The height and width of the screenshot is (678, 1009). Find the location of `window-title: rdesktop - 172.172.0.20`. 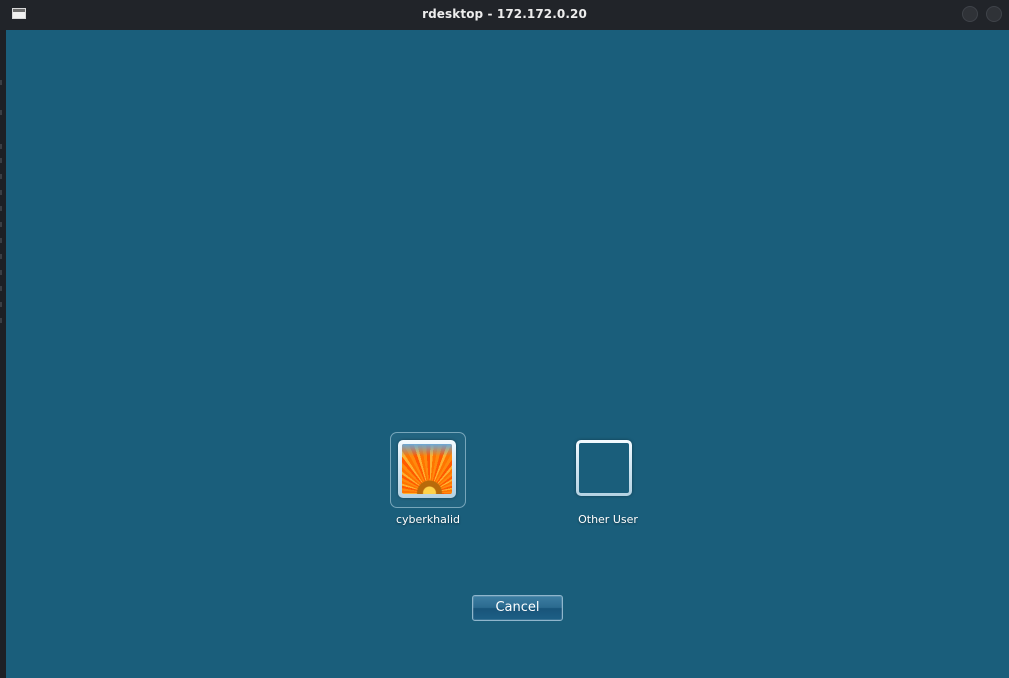

window-title: rdesktop - 172.172.0.20 is located at coordinates (504, 14).